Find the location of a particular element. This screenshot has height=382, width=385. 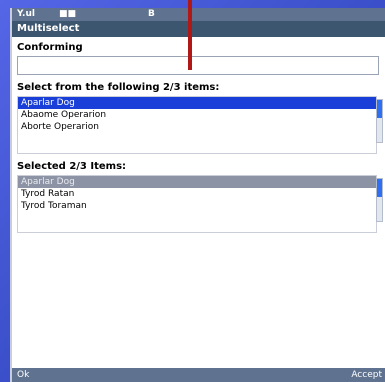

right-softkey: Accept is located at coordinates (366, 375).